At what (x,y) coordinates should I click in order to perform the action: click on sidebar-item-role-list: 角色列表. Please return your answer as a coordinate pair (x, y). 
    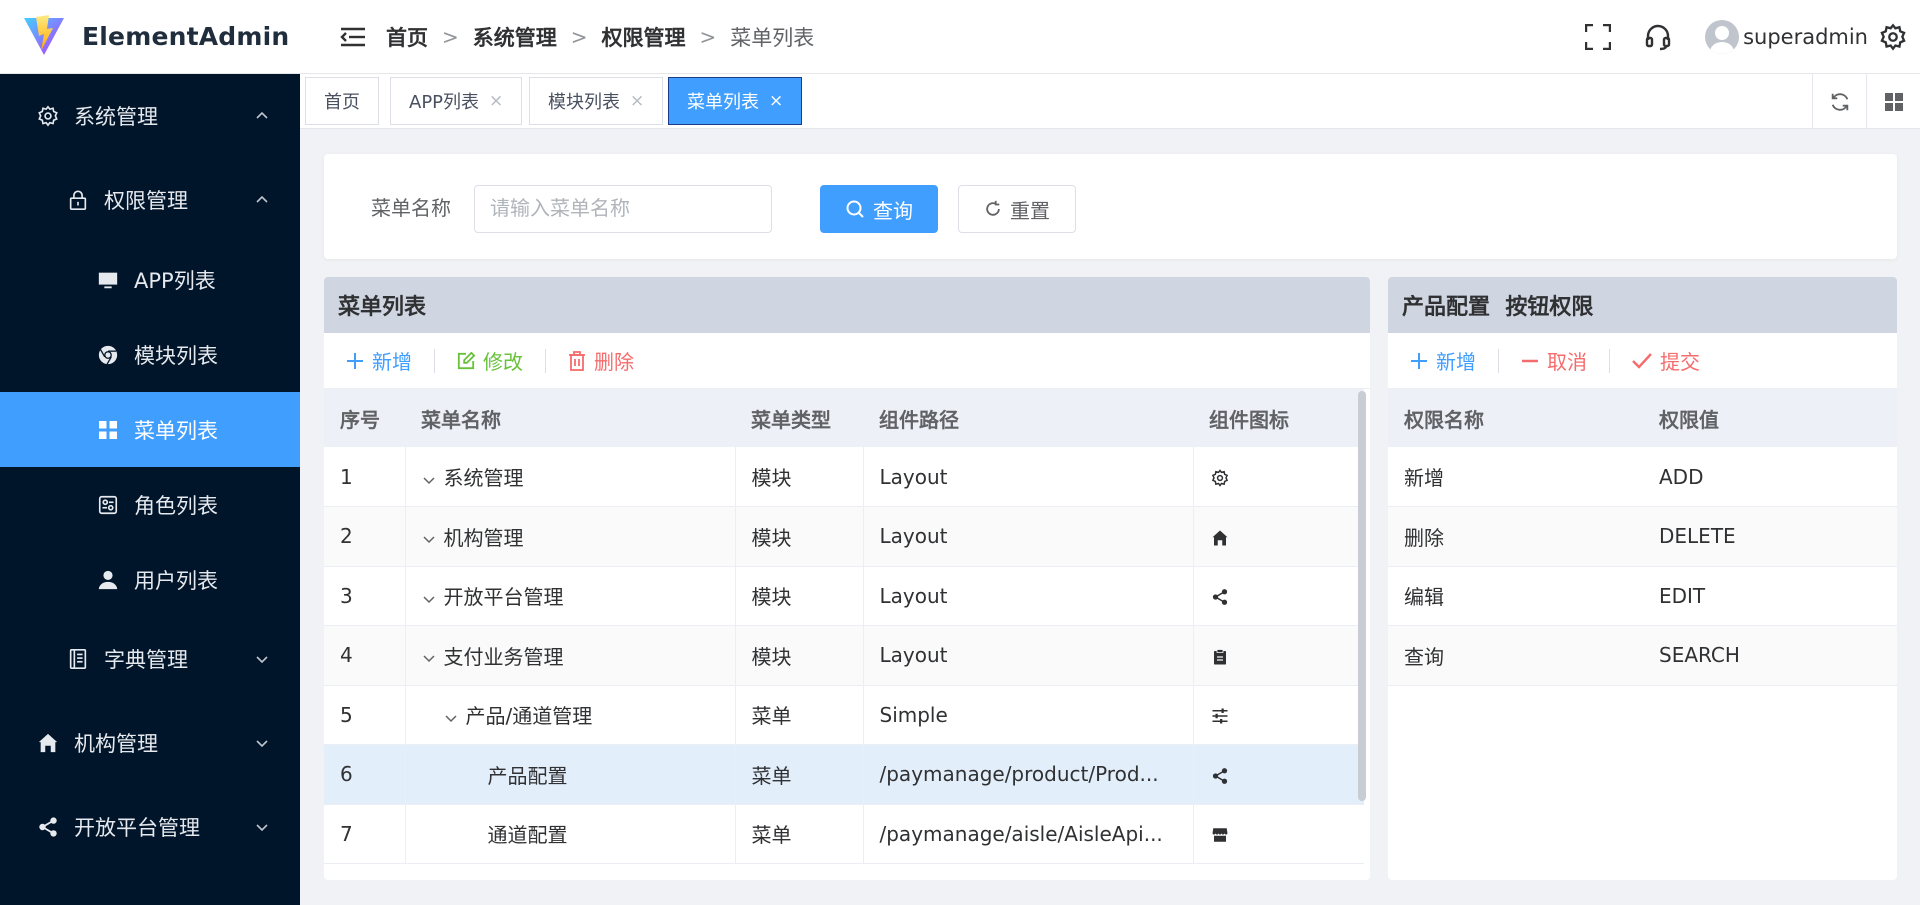
    Looking at the image, I should click on (150, 504).